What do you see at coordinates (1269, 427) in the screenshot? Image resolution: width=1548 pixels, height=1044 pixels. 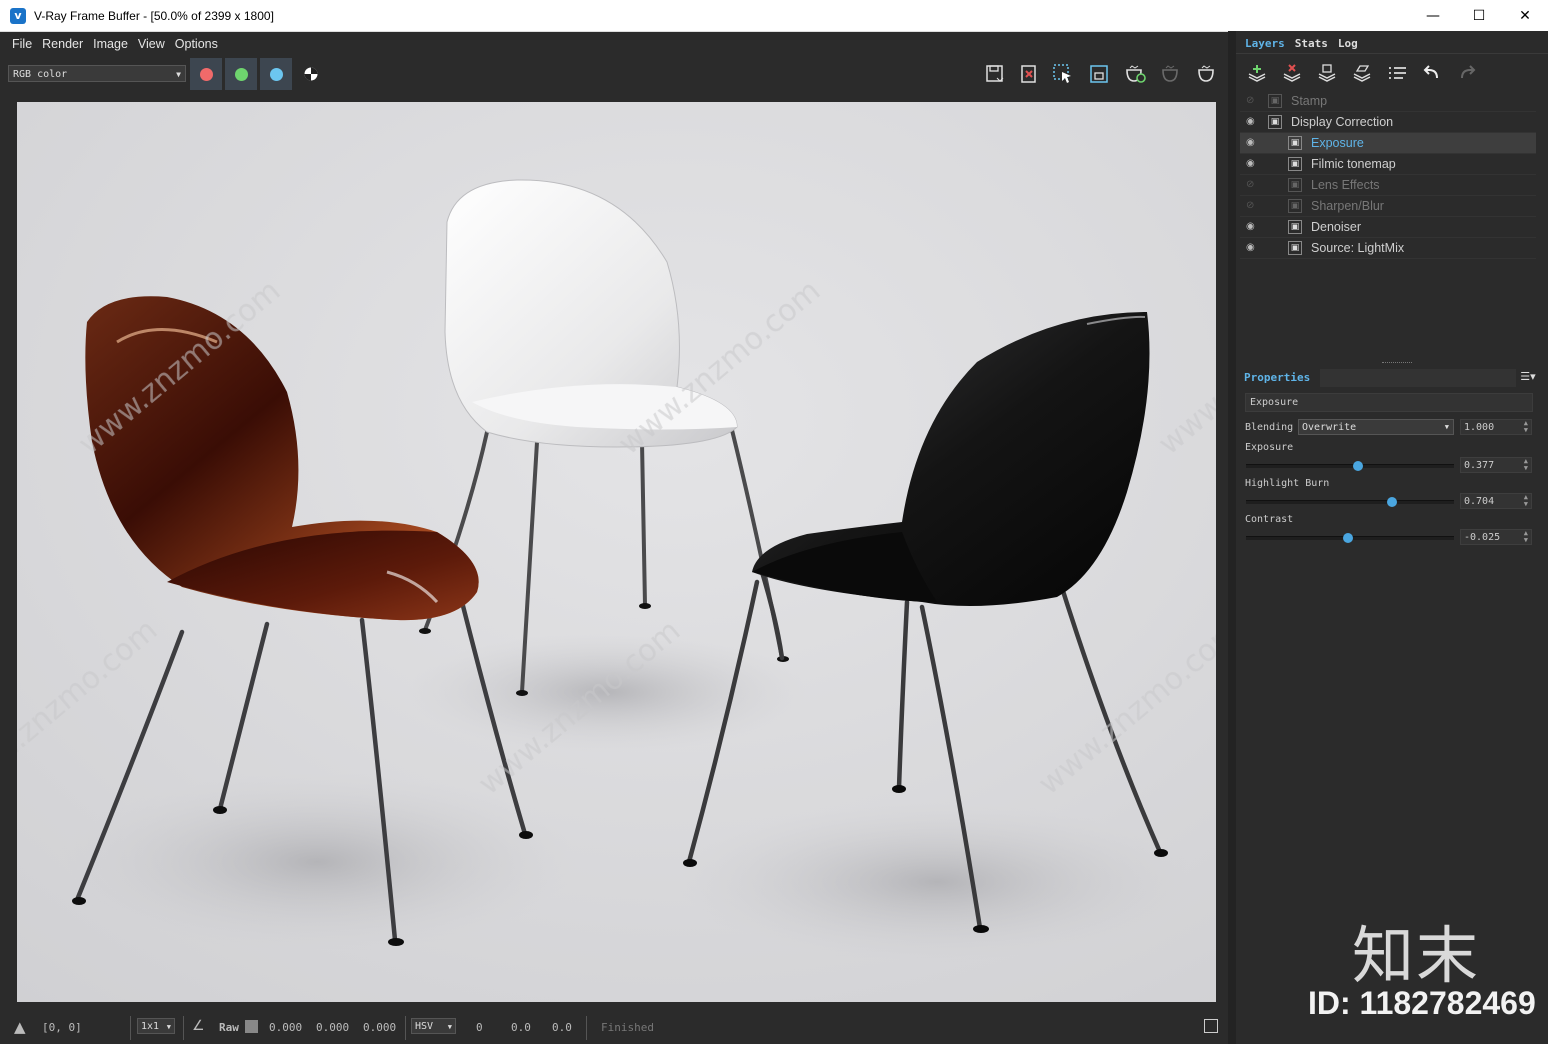 I see `blending-label: Blending` at bounding box center [1269, 427].